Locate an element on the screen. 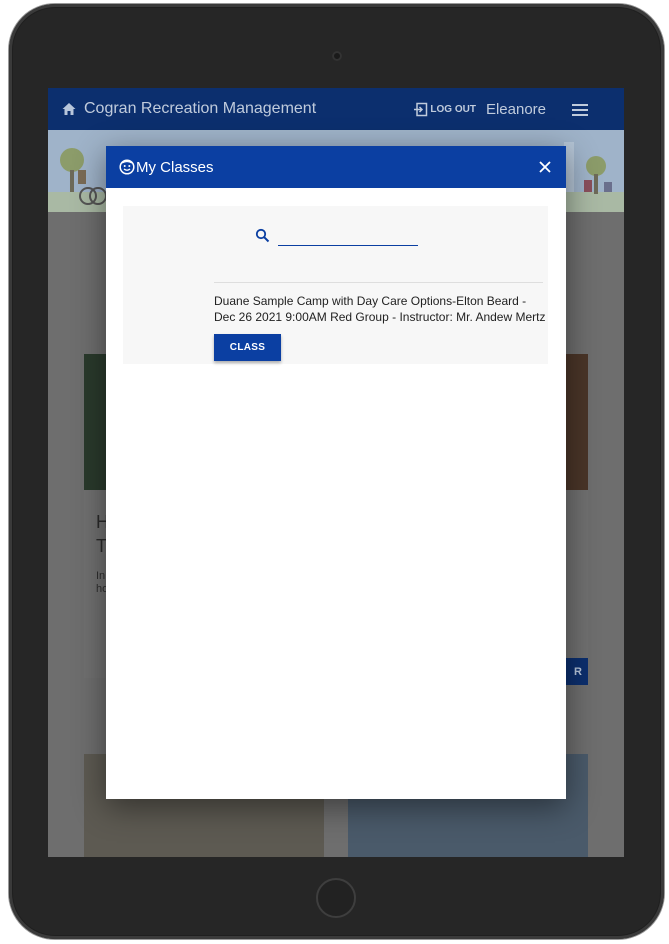 The height and width of the screenshot is (944, 669). camera-icon is located at coordinates (337, 56).